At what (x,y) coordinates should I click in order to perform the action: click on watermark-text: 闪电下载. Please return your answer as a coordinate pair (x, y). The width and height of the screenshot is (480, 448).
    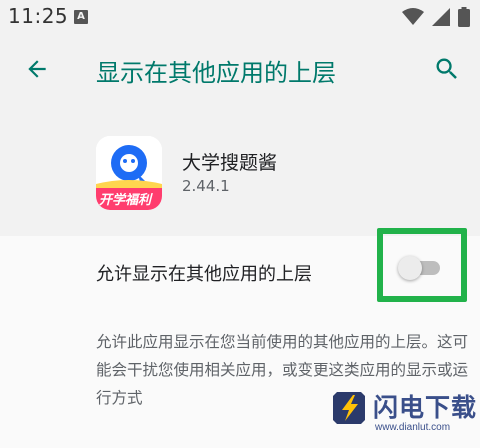
    Looking at the image, I should click on (425, 407).